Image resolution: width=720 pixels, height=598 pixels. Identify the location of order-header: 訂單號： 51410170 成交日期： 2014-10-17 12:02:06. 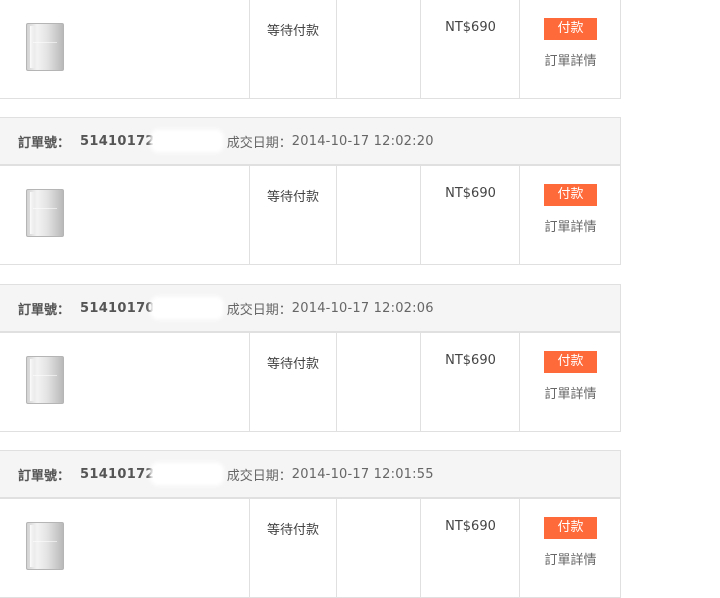
(310, 308).